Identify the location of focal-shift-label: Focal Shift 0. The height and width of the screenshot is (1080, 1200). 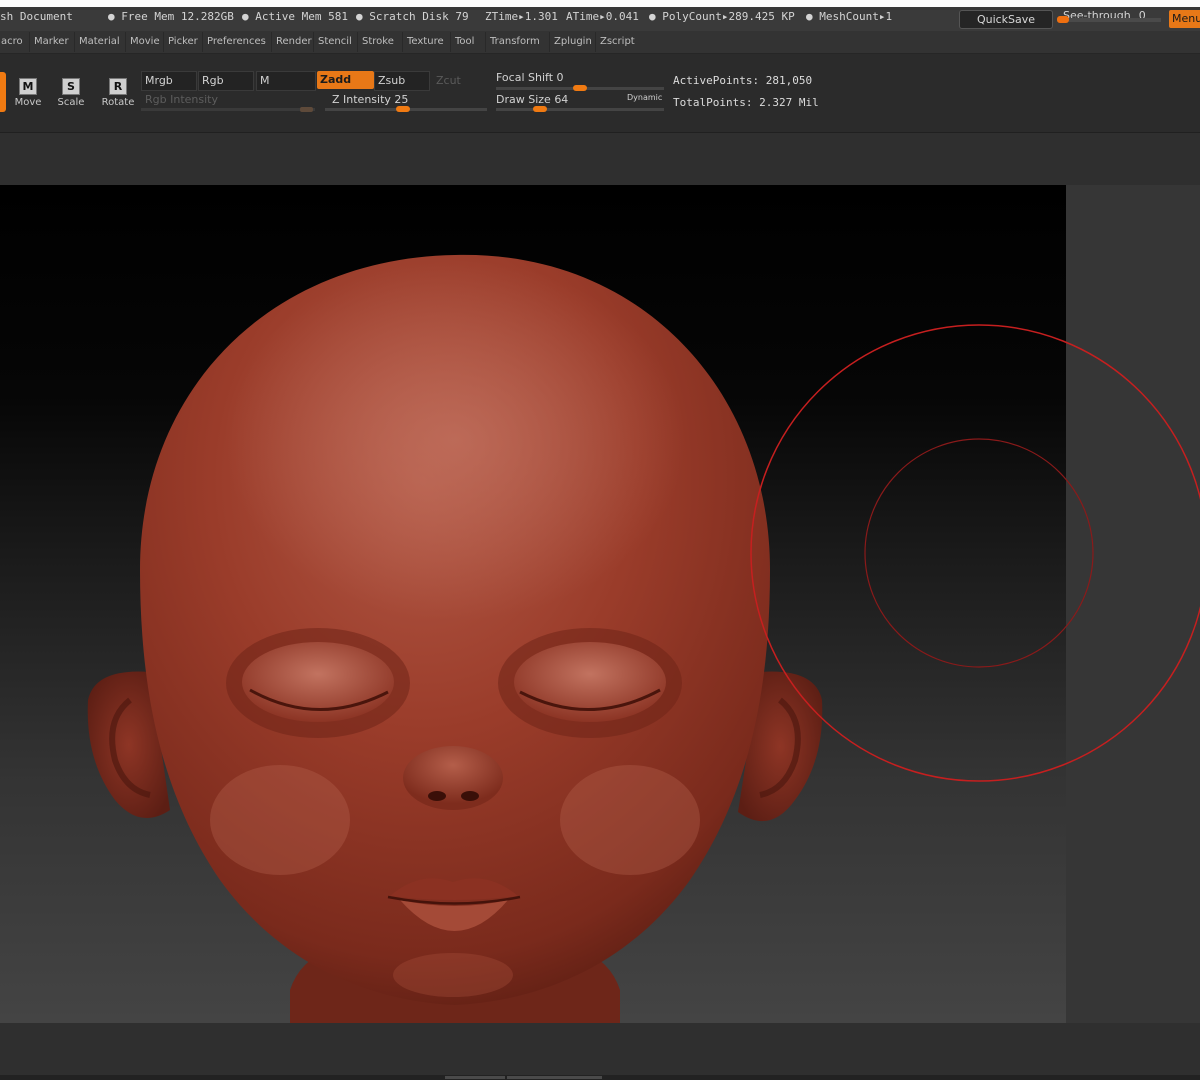
(530, 77).